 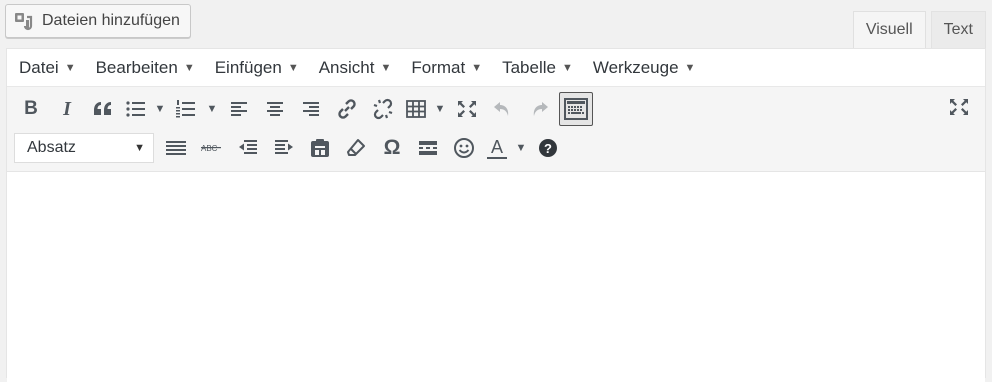 I want to click on bullet-list-icon, so click(x=135, y=109).